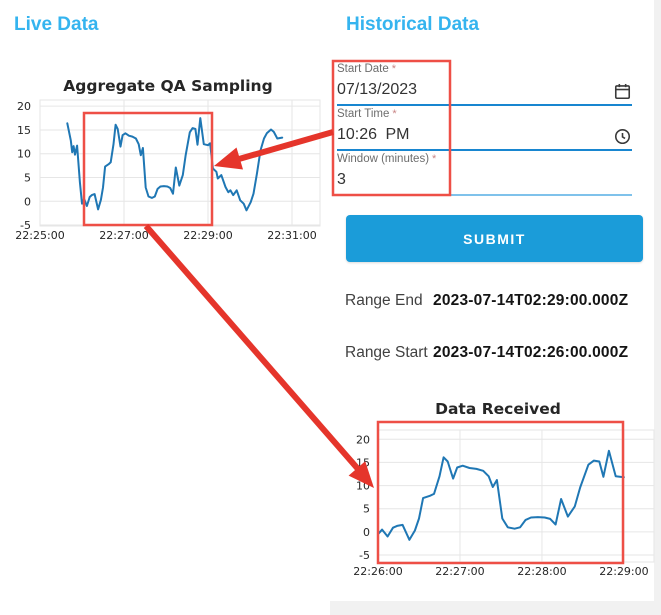 This screenshot has height=615, width=661. What do you see at coordinates (484, 195) in the screenshot?
I see `window-minutes-underline` at bounding box center [484, 195].